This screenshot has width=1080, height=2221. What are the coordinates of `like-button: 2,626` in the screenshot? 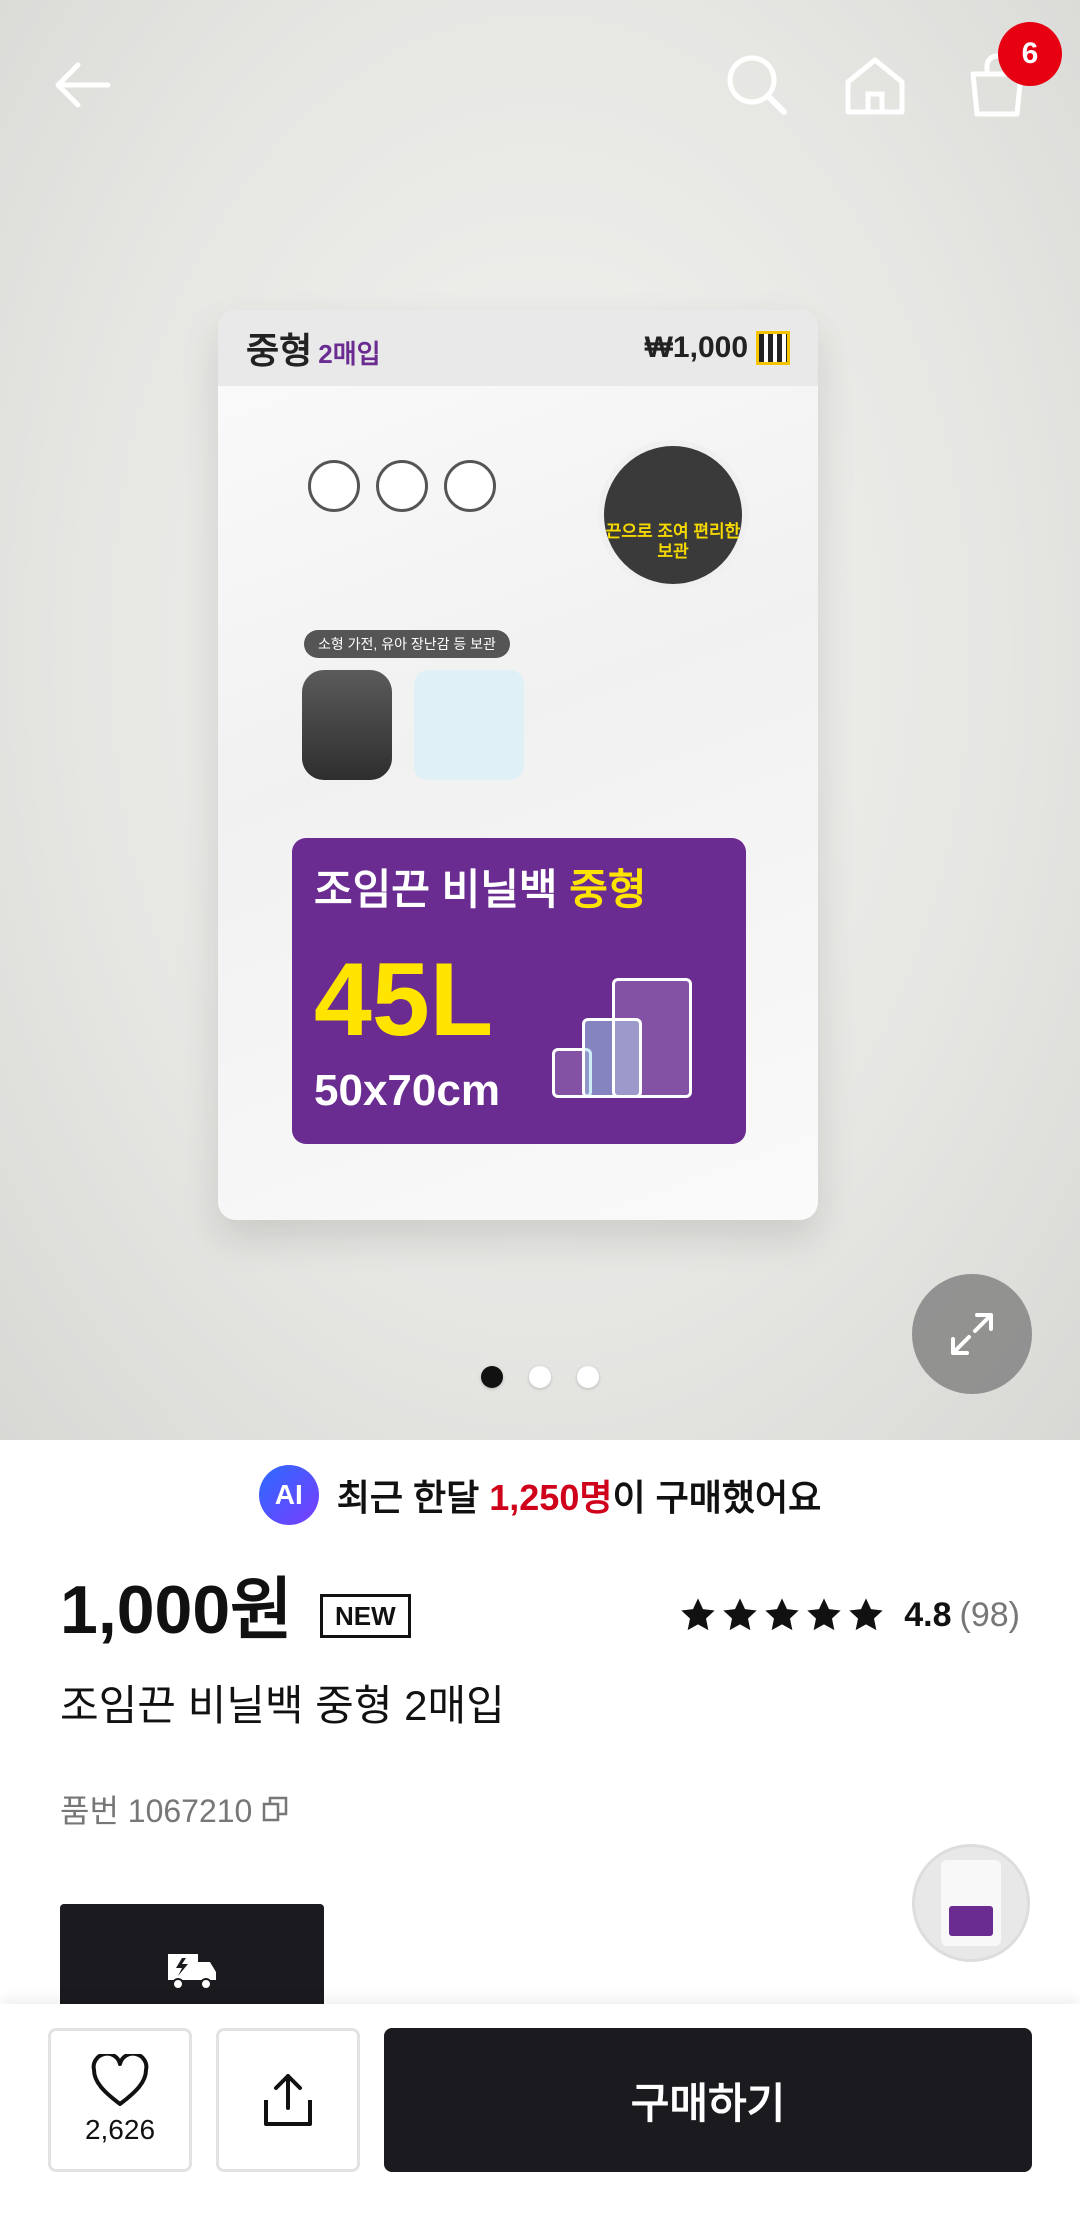 It's located at (120, 2100).